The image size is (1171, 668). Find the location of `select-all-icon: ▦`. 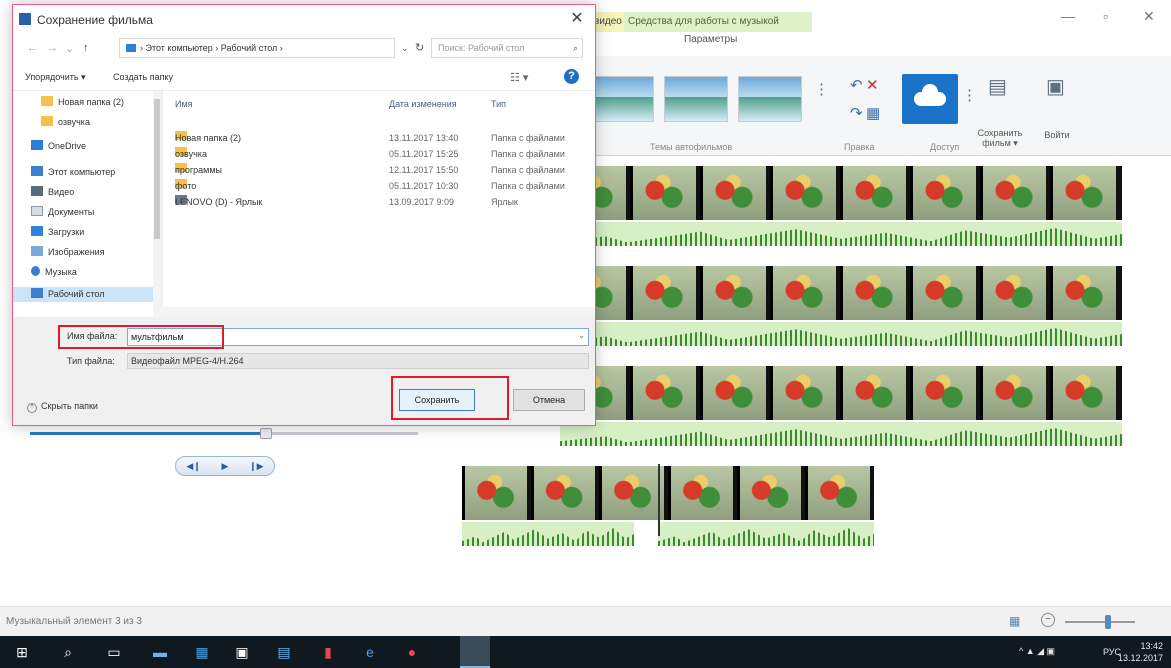

select-all-icon: ▦ is located at coordinates (873, 113).